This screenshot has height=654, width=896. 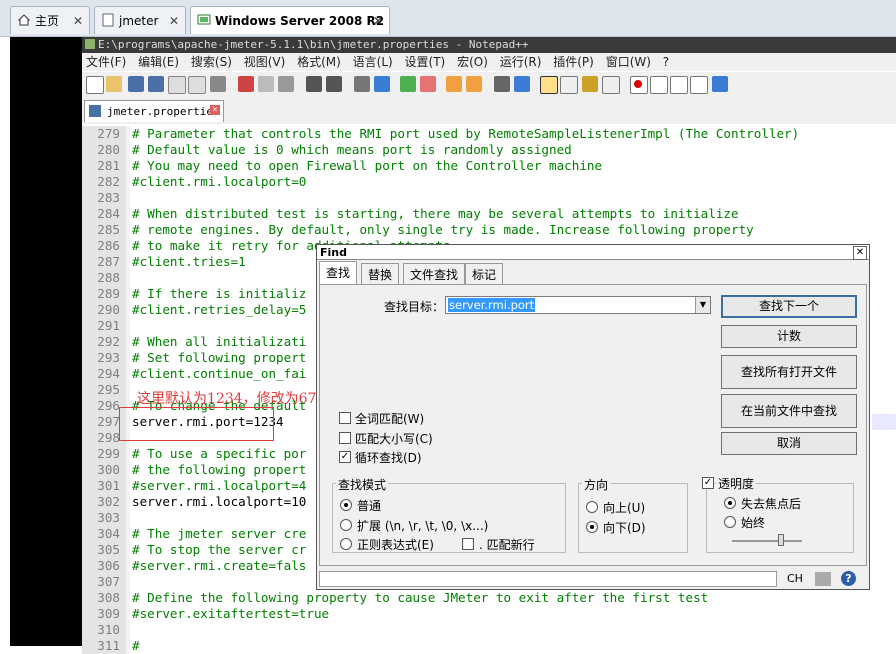 What do you see at coordinates (659, 85) in the screenshot?
I see `macro-stop-icon` at bounding box center [659, 85].